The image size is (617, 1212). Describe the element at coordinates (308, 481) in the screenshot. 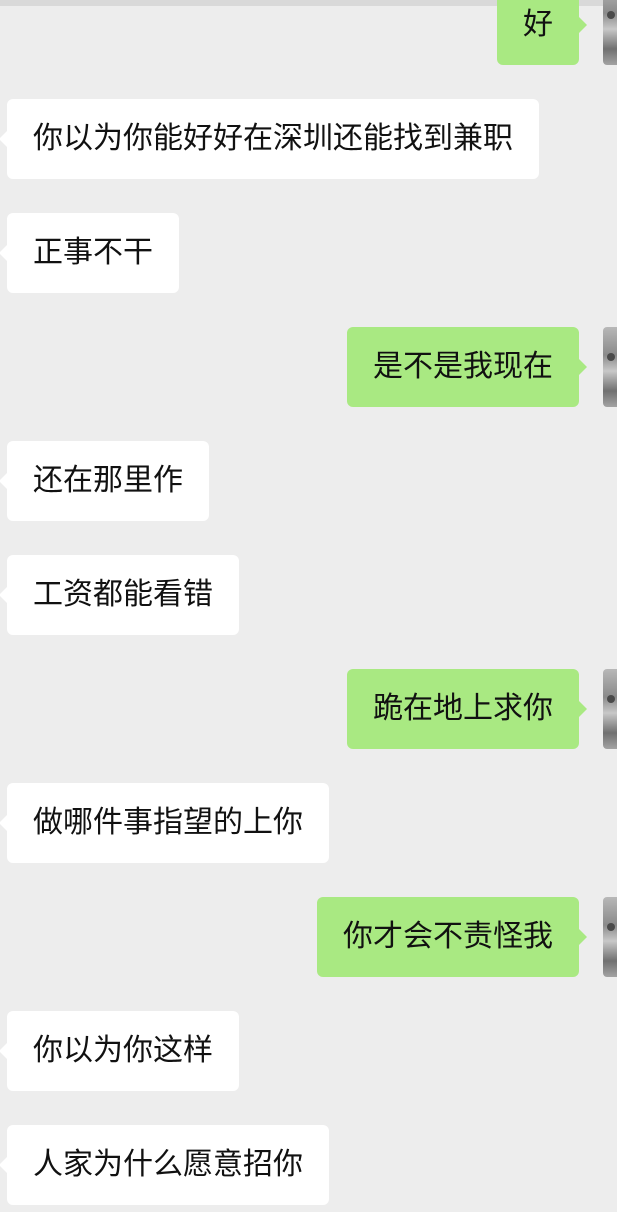

I see `message-row-incoming: 还在那里作` at that location.